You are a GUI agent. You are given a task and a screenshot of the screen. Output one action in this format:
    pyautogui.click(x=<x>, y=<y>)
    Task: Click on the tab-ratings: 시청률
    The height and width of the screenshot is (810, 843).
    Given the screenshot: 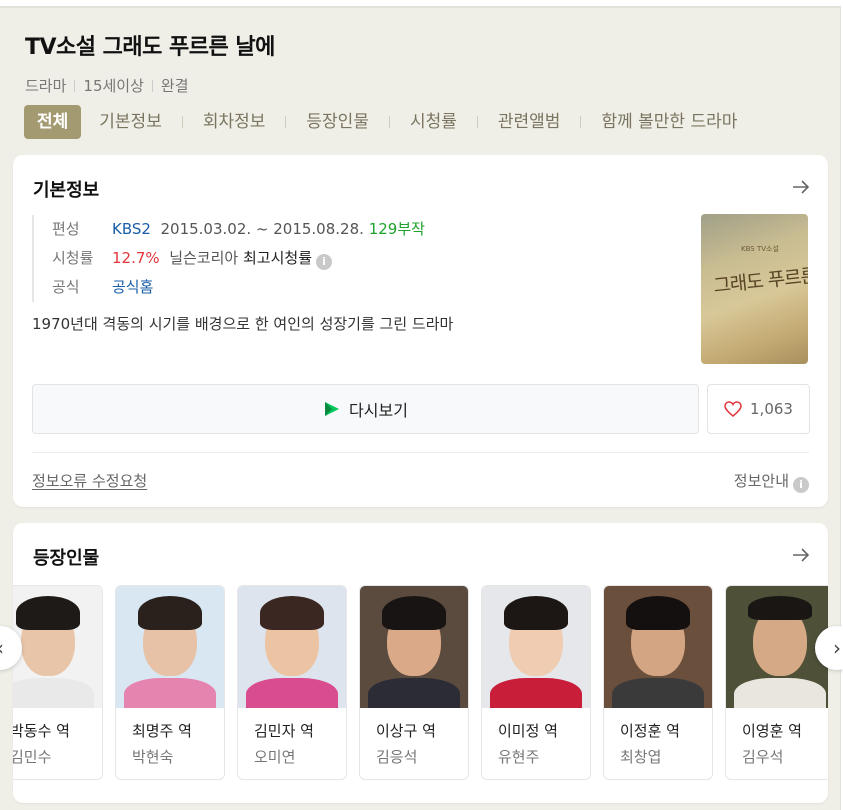 What is the action you would take?
    pyautogui.click(x=433, y=122)
    